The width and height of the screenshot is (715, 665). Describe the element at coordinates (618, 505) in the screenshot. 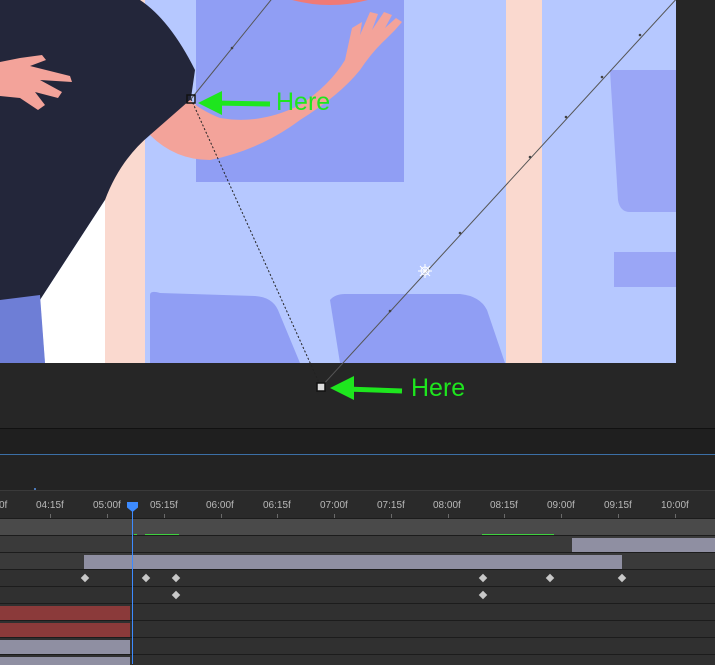

I see `ruler-tick-label: 09:15f` at that location.